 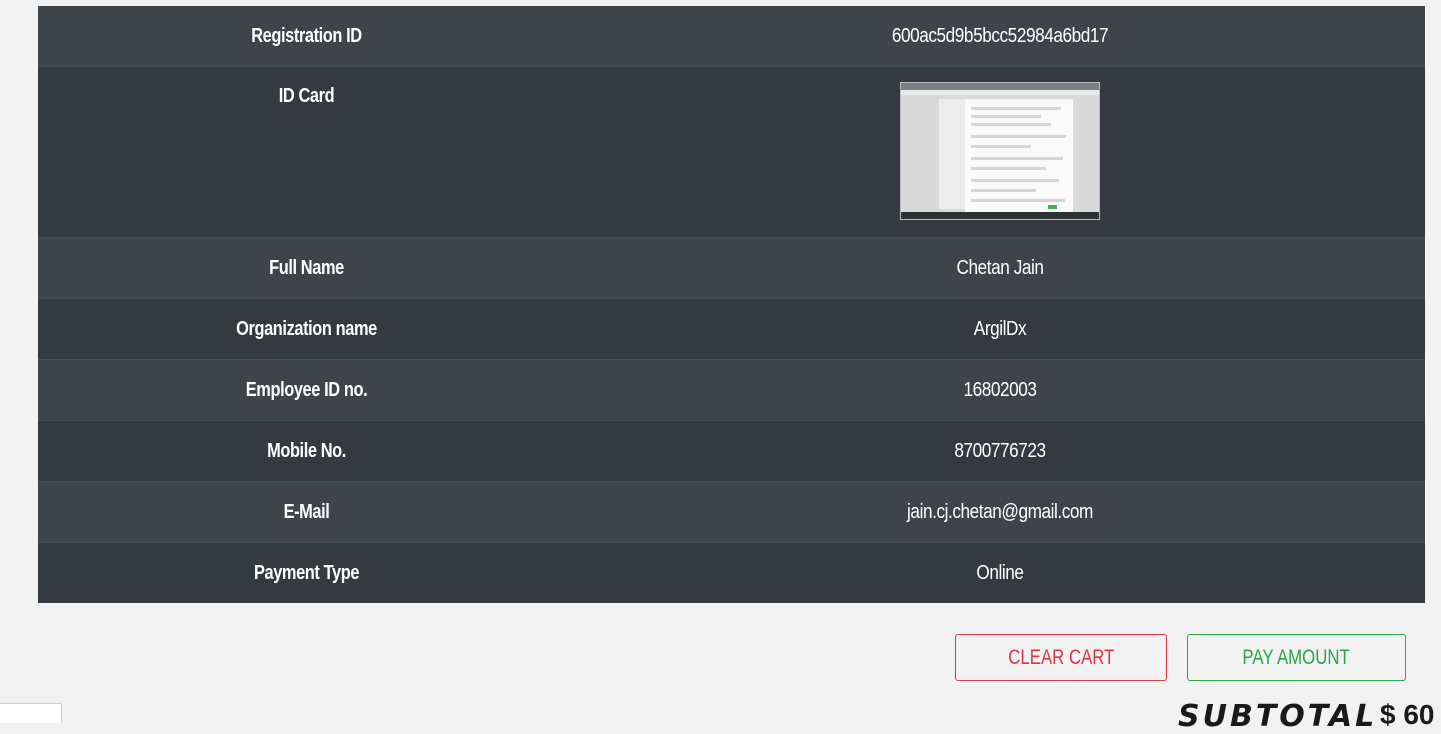 I want to click on table-row-registration-id: Registration ID 600ac5d9b5bcc52984a6bd17, so click(x=731, y=36).